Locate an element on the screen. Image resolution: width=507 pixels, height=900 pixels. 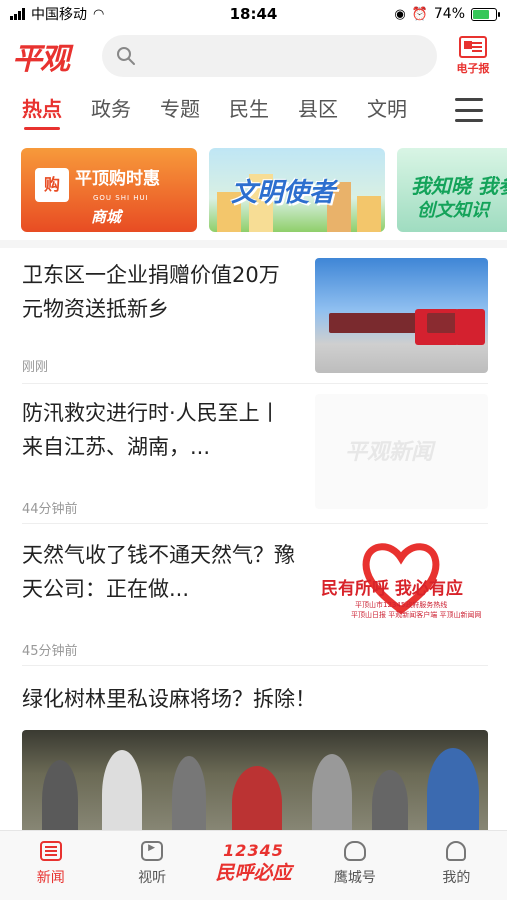
app-logo: 平观 is located at coordinates (41, 59).